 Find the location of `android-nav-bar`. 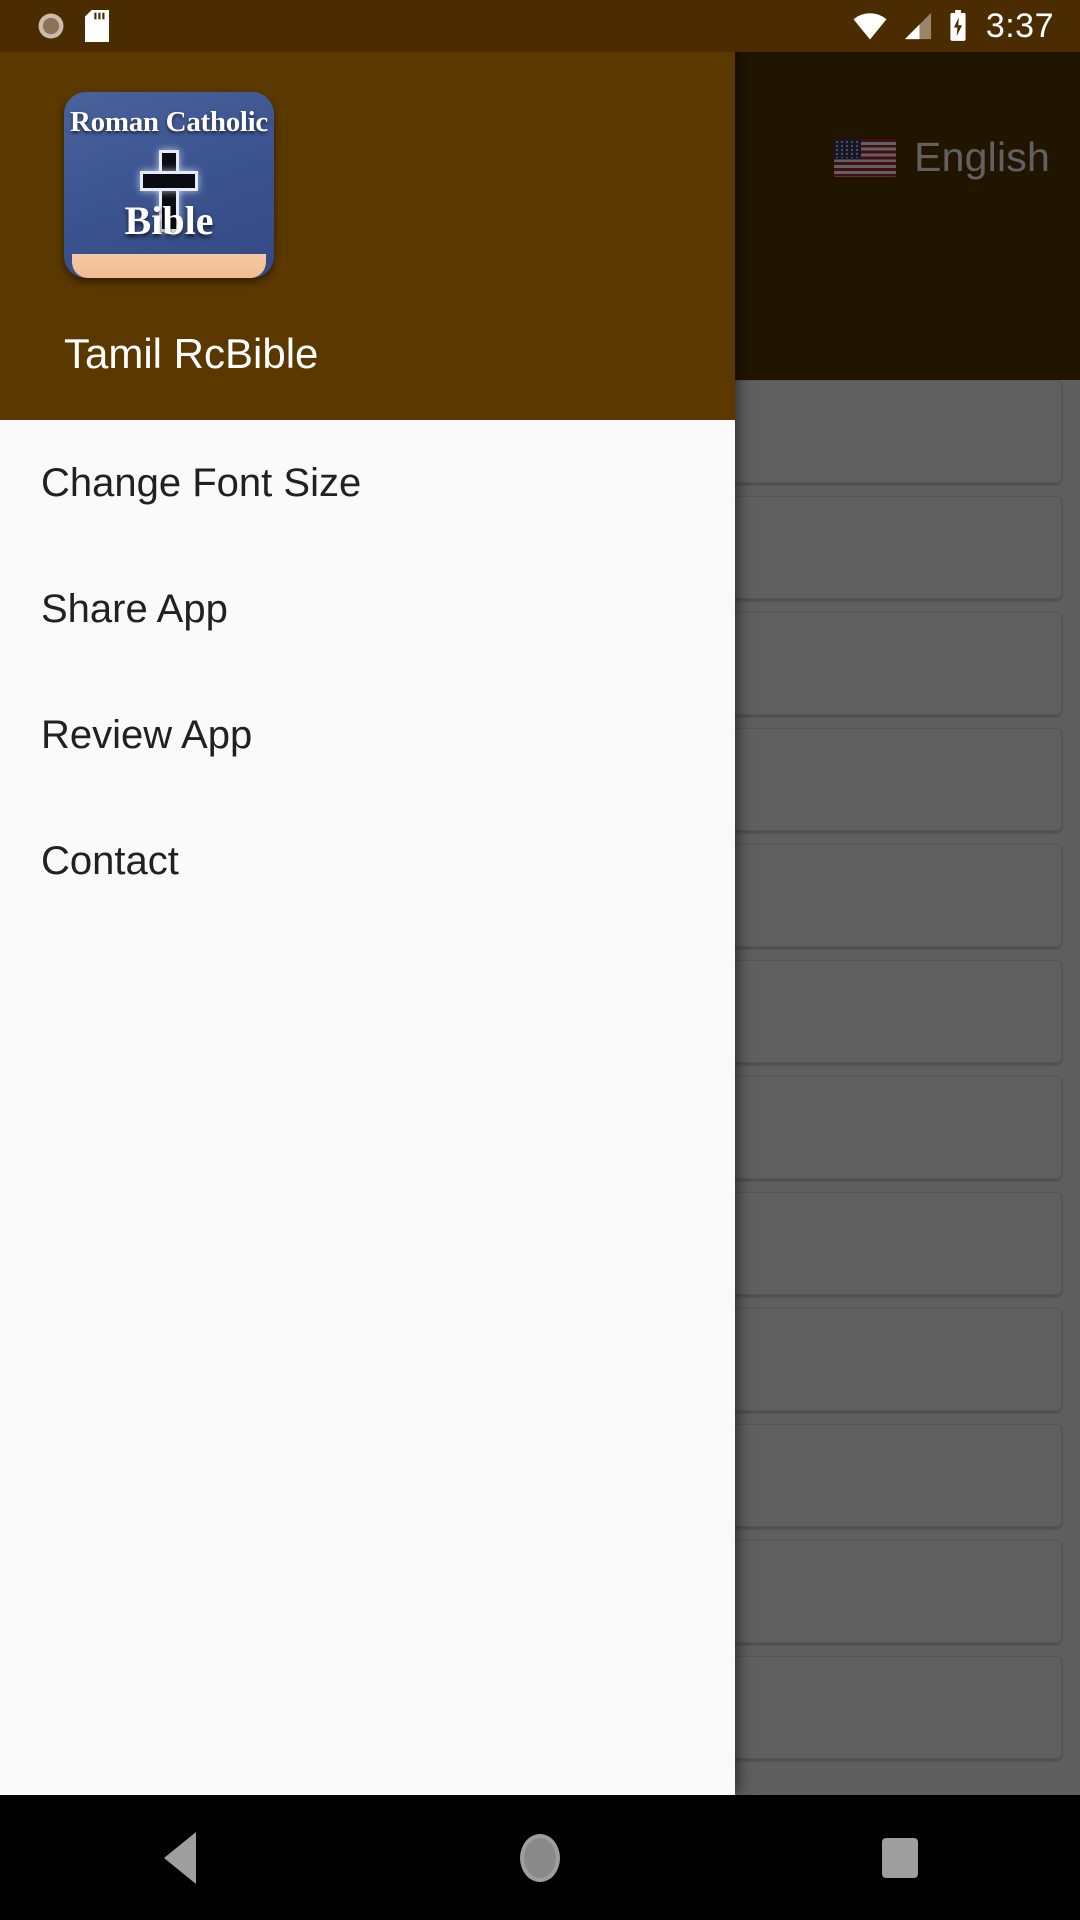

android-nav-bar is located at coordinates (540, 1857).